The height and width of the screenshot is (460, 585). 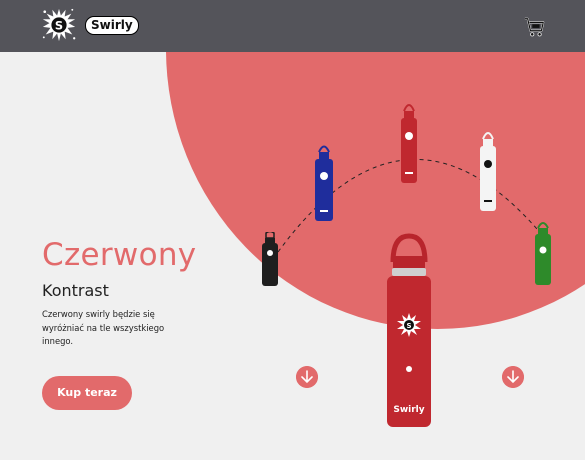 I want to click on bottle-brand-label: Swirly, so click(x=408, y=410).